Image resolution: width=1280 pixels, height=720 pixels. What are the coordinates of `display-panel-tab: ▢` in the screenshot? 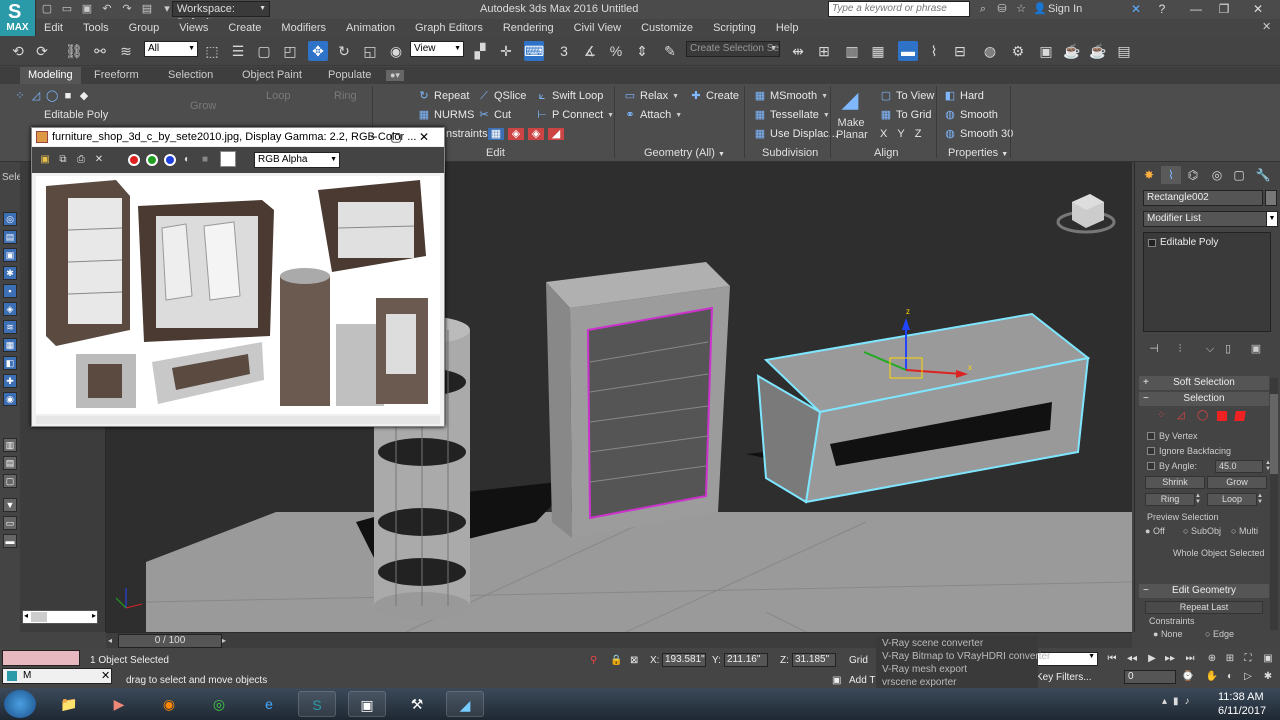 It's located at (1239, 175).